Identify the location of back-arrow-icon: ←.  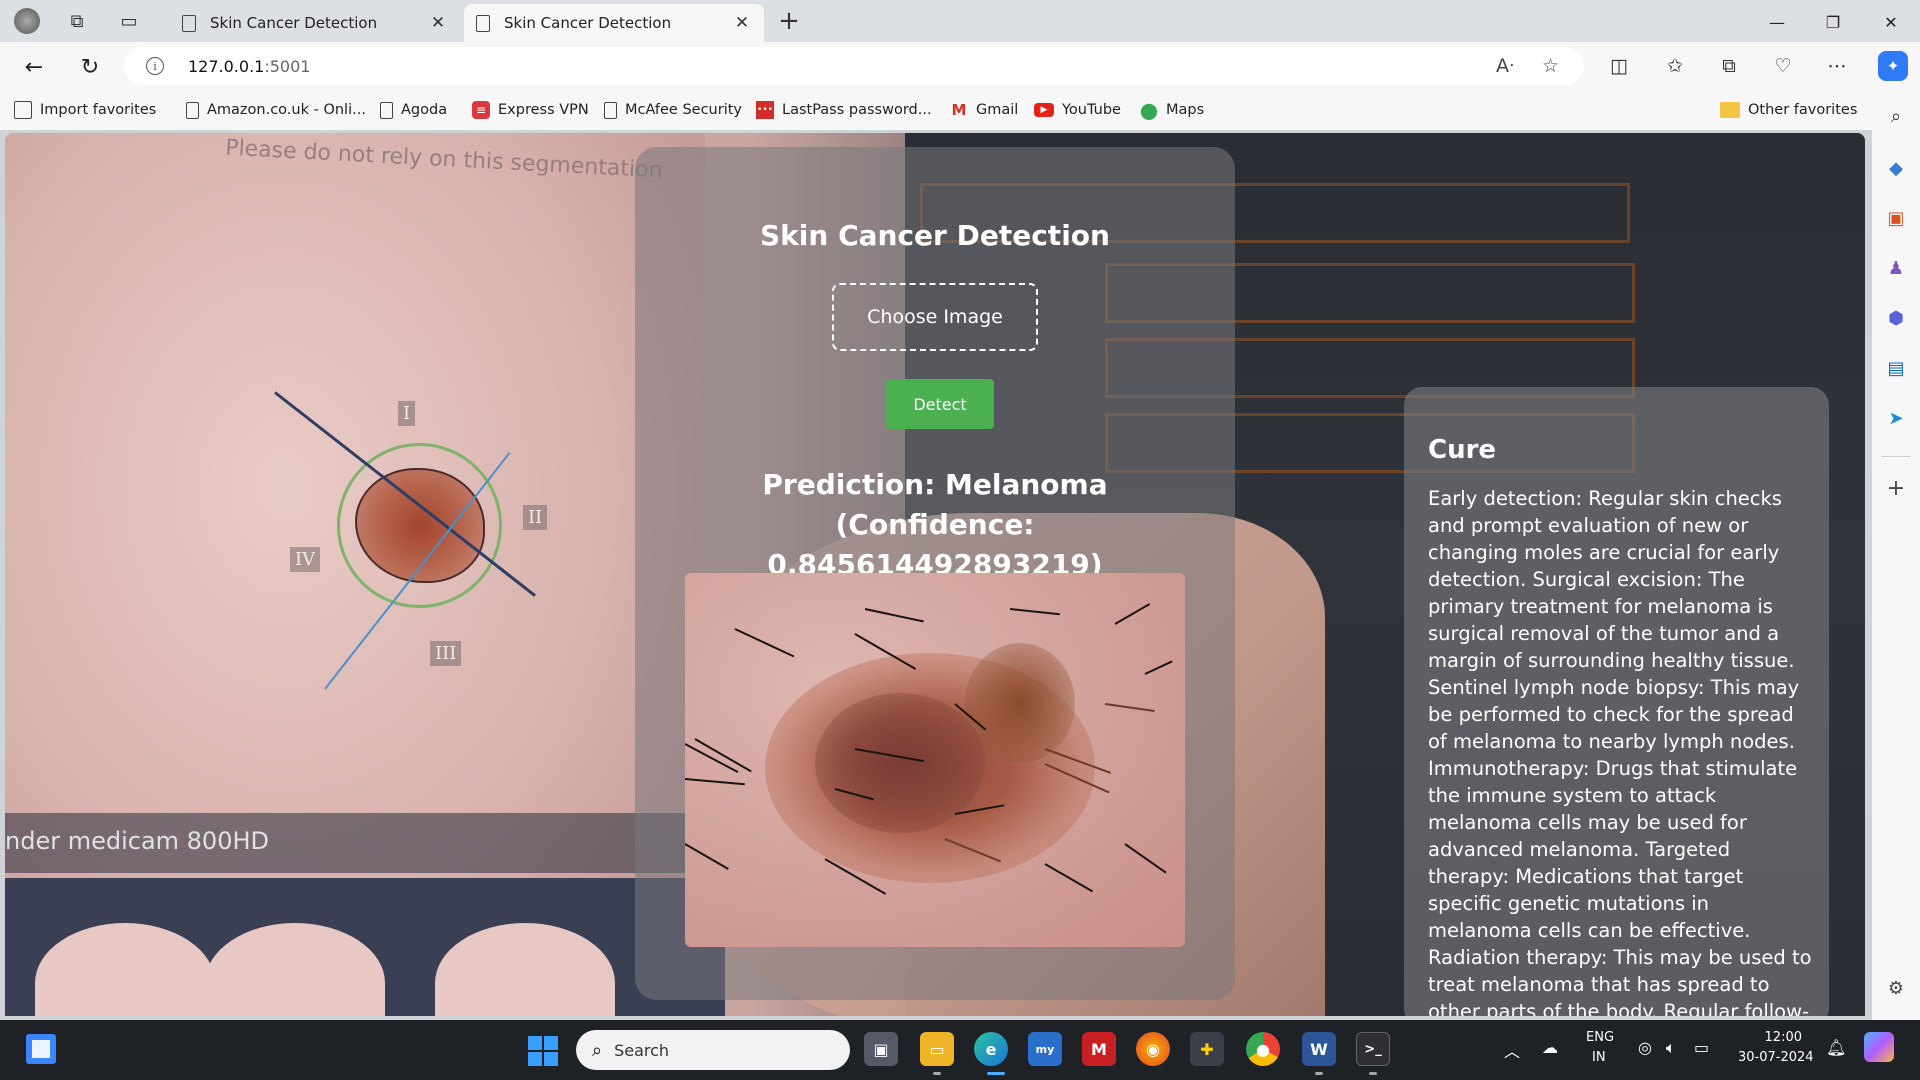
(34, 67).